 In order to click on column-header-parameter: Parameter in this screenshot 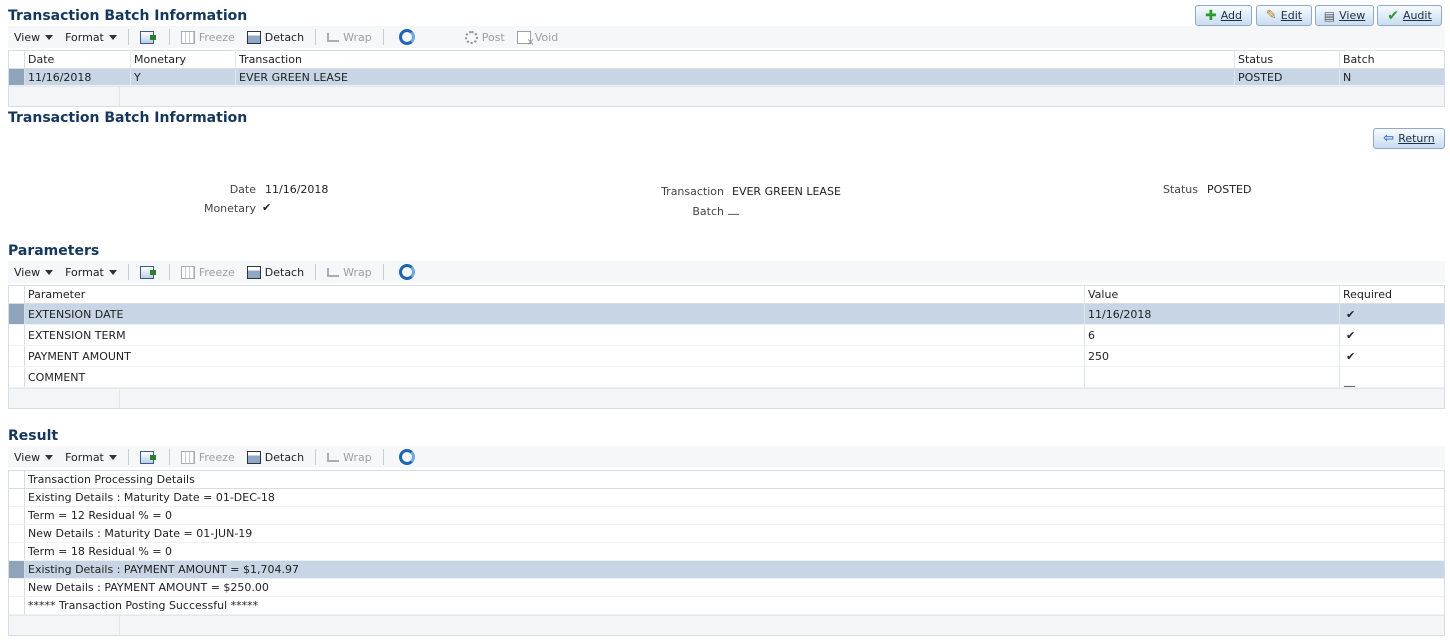, I will do `click(555, 294)`.